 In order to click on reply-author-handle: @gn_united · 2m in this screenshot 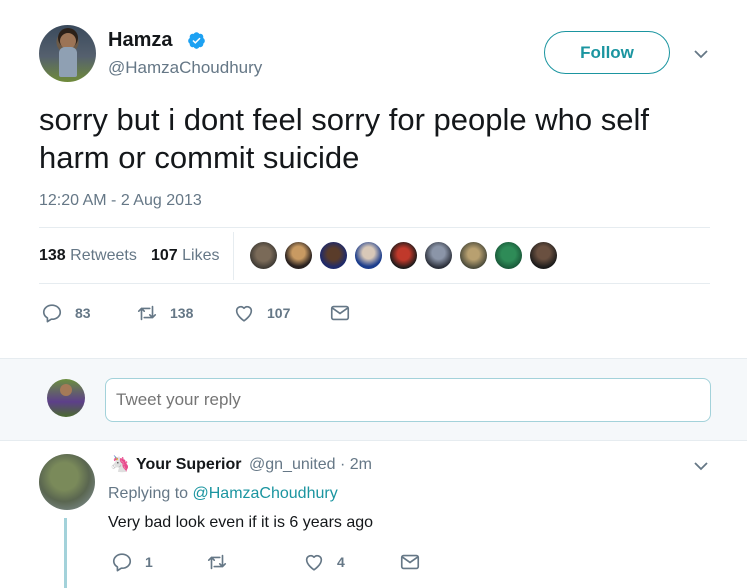, I will do `click(310, 465)`.